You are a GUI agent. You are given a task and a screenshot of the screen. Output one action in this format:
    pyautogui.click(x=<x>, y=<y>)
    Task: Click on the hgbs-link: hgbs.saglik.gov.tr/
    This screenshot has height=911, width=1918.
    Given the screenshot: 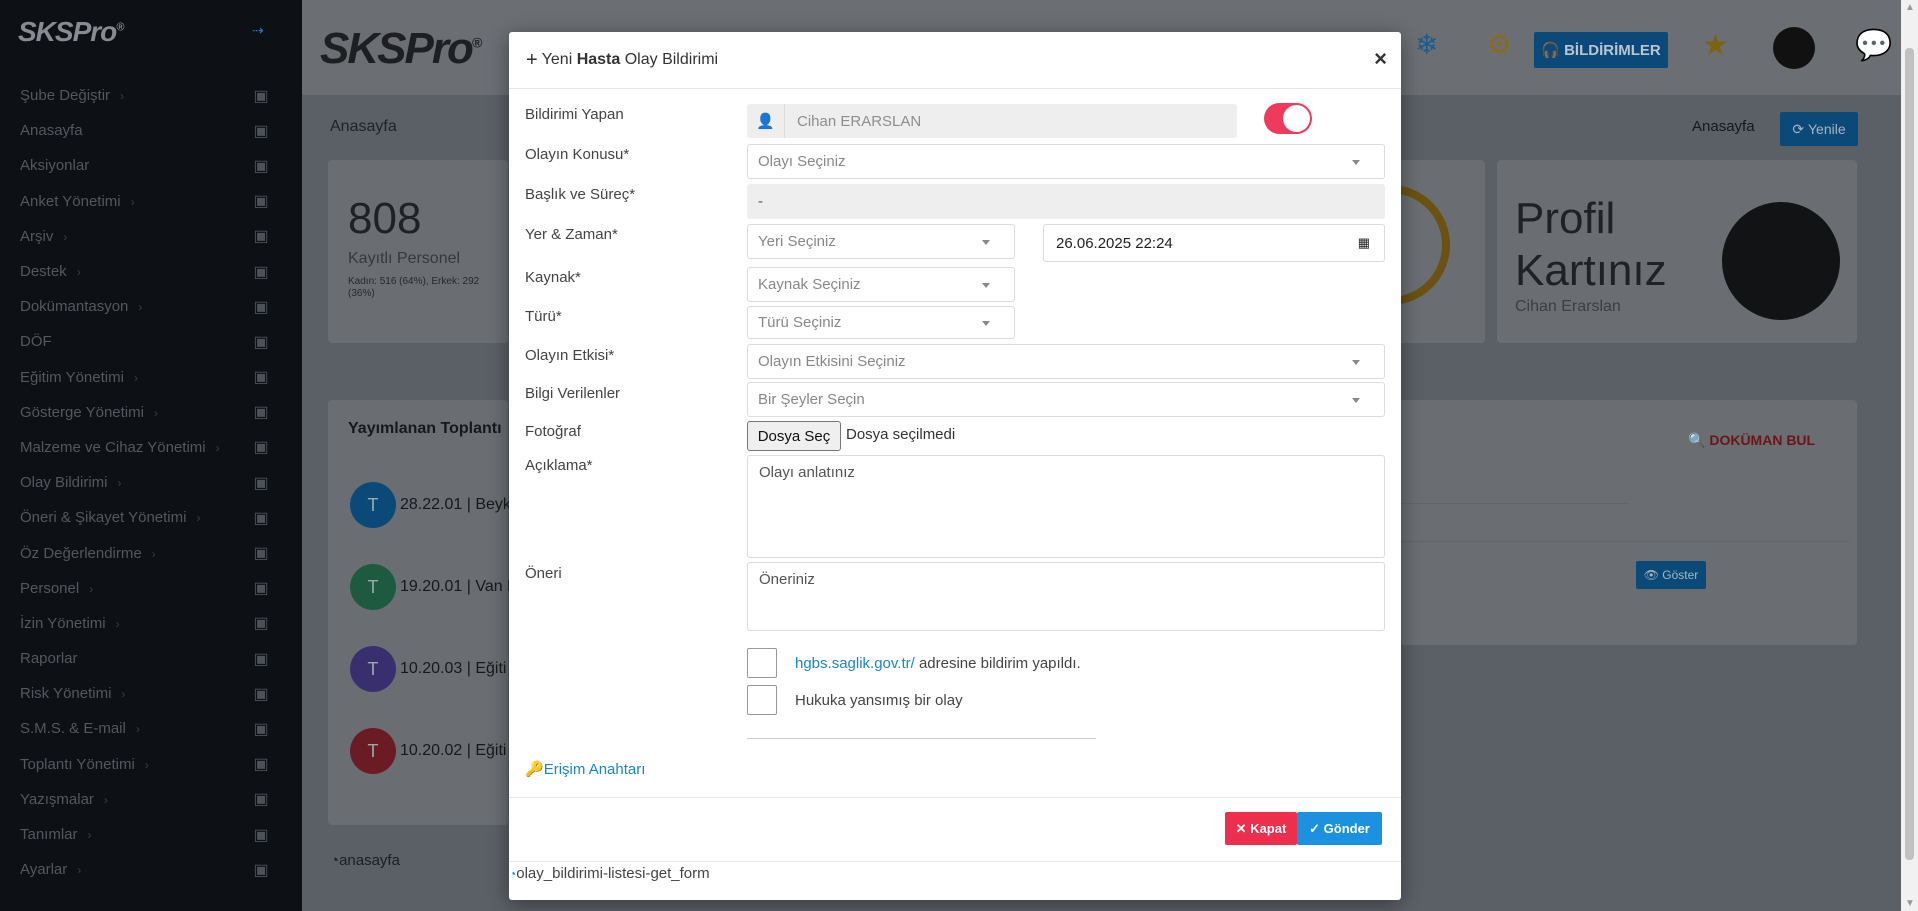 What is the action you would take?
    pyautogui.click(x=855, y=663)
    